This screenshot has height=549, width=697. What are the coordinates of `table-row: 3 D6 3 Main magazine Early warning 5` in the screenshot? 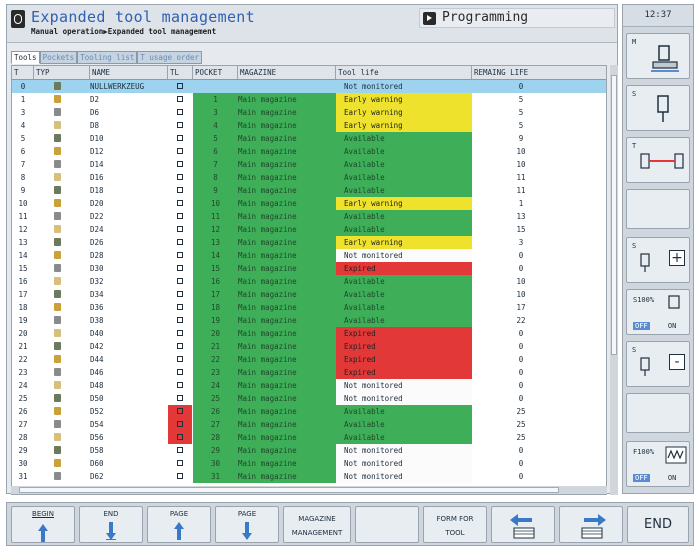 It's located at (309, 112).